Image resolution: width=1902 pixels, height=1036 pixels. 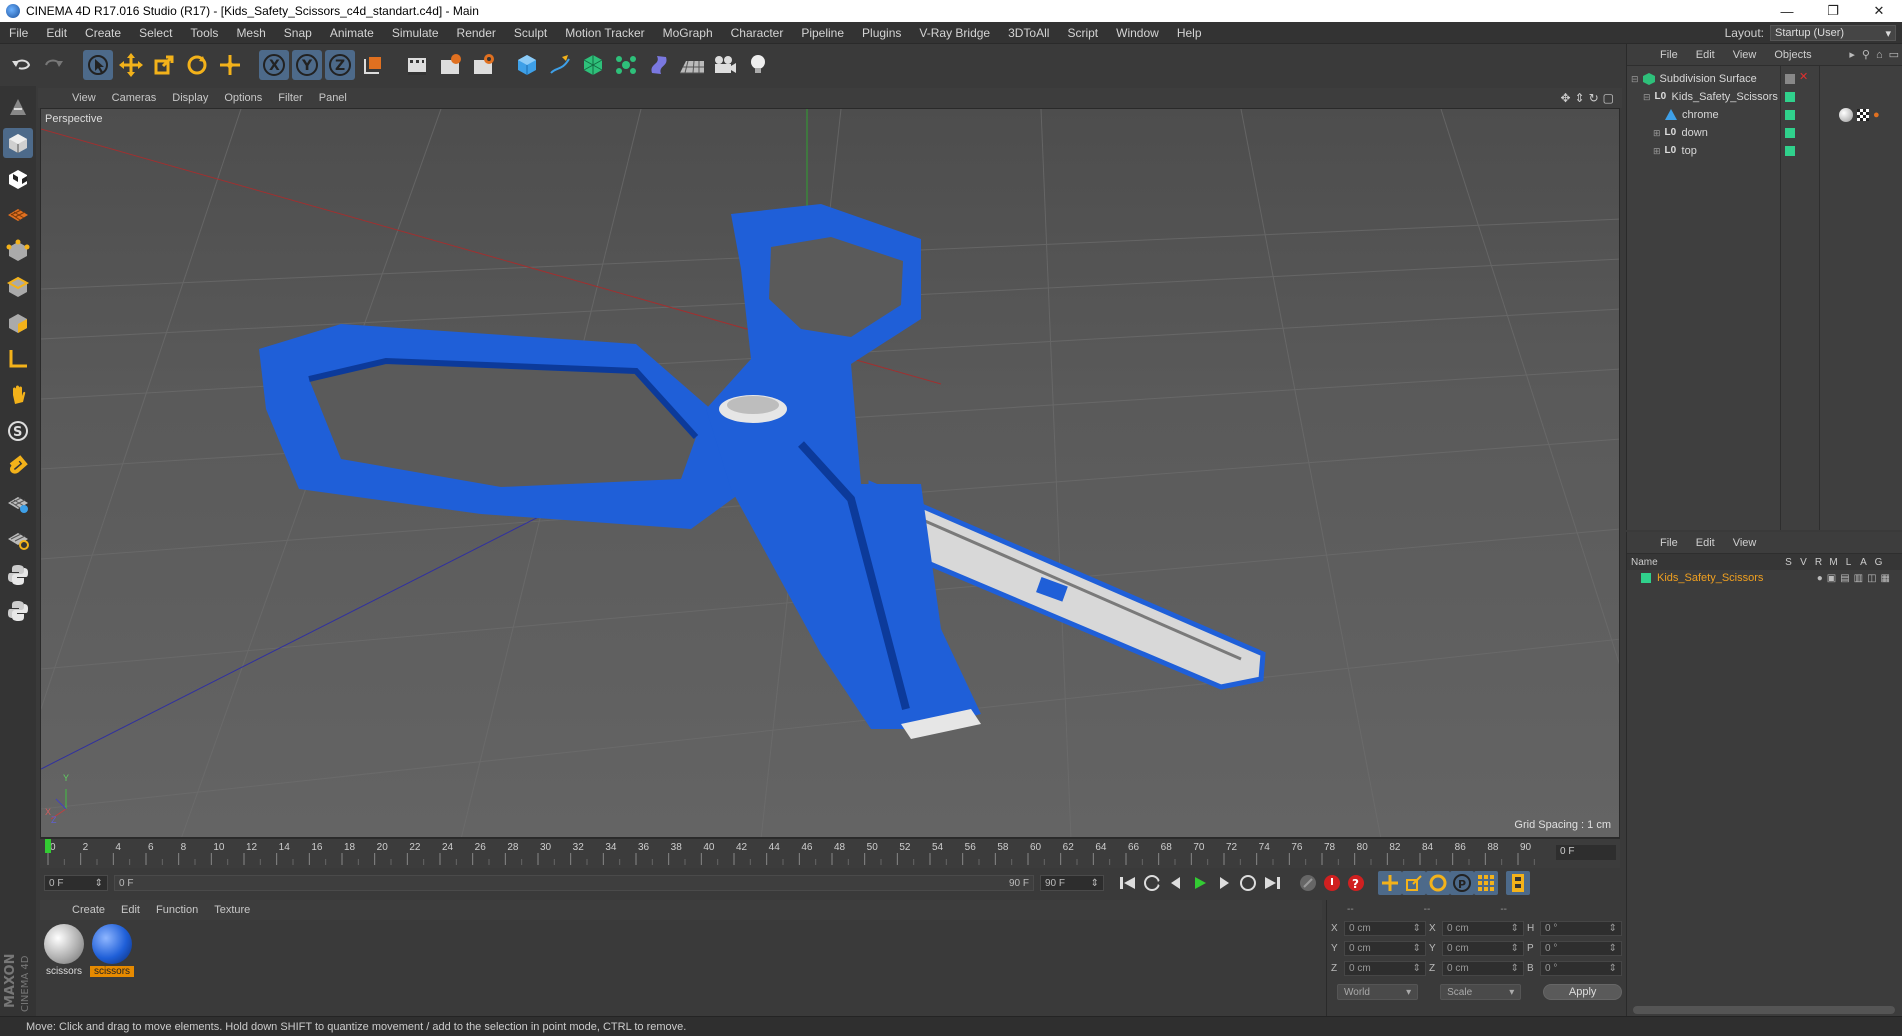 I want to click on minimize-button: —, so click(x=1787, y=11).